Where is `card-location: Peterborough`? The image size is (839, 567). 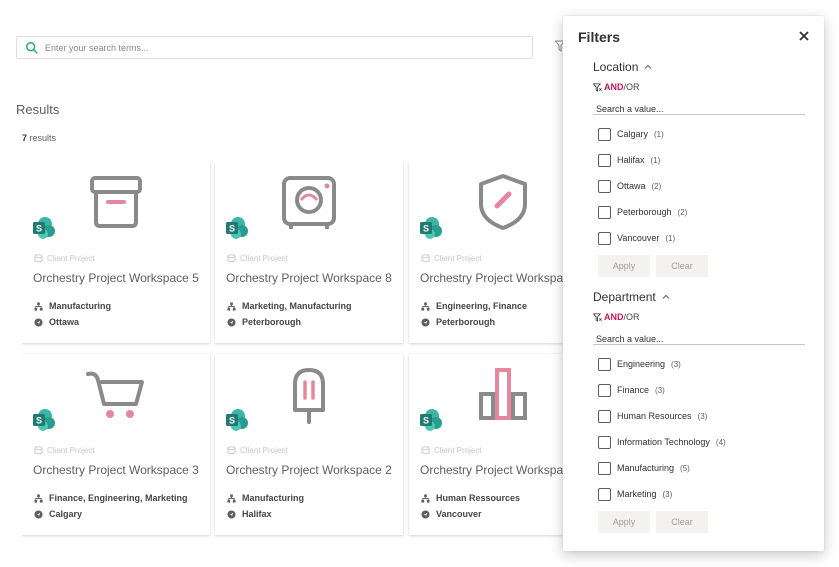 card-location: Peterborough is located at coordinates (264, 322).